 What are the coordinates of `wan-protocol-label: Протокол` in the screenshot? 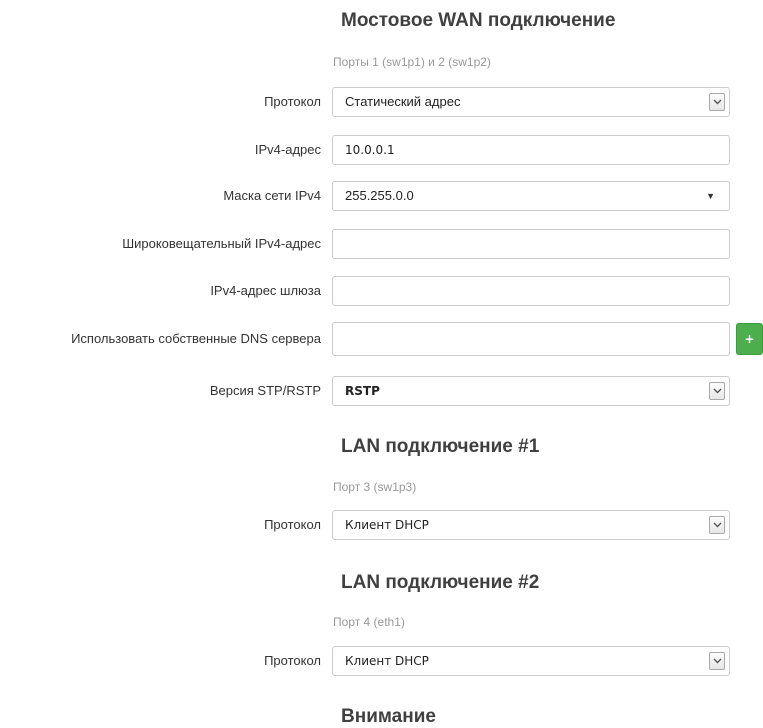 It's located at (292, 101).